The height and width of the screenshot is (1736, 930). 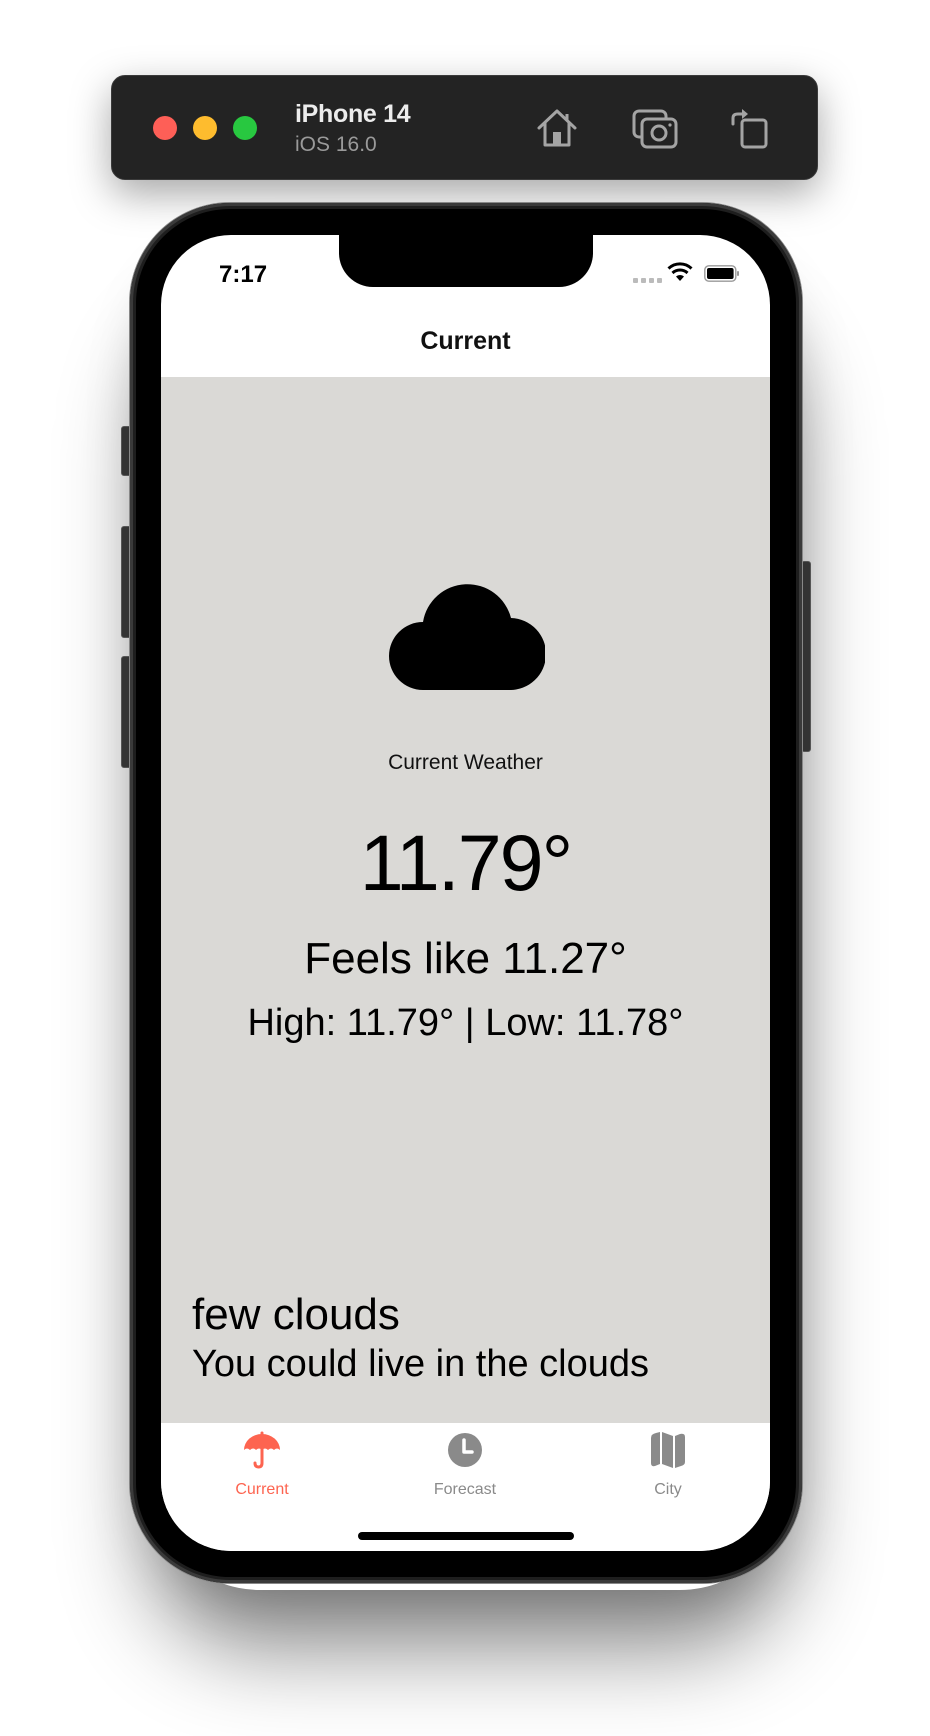 What do you see at coordinates (668, 1471) in the screenshot?
I see `tab-city: City` at bounding box center [668, 1471].